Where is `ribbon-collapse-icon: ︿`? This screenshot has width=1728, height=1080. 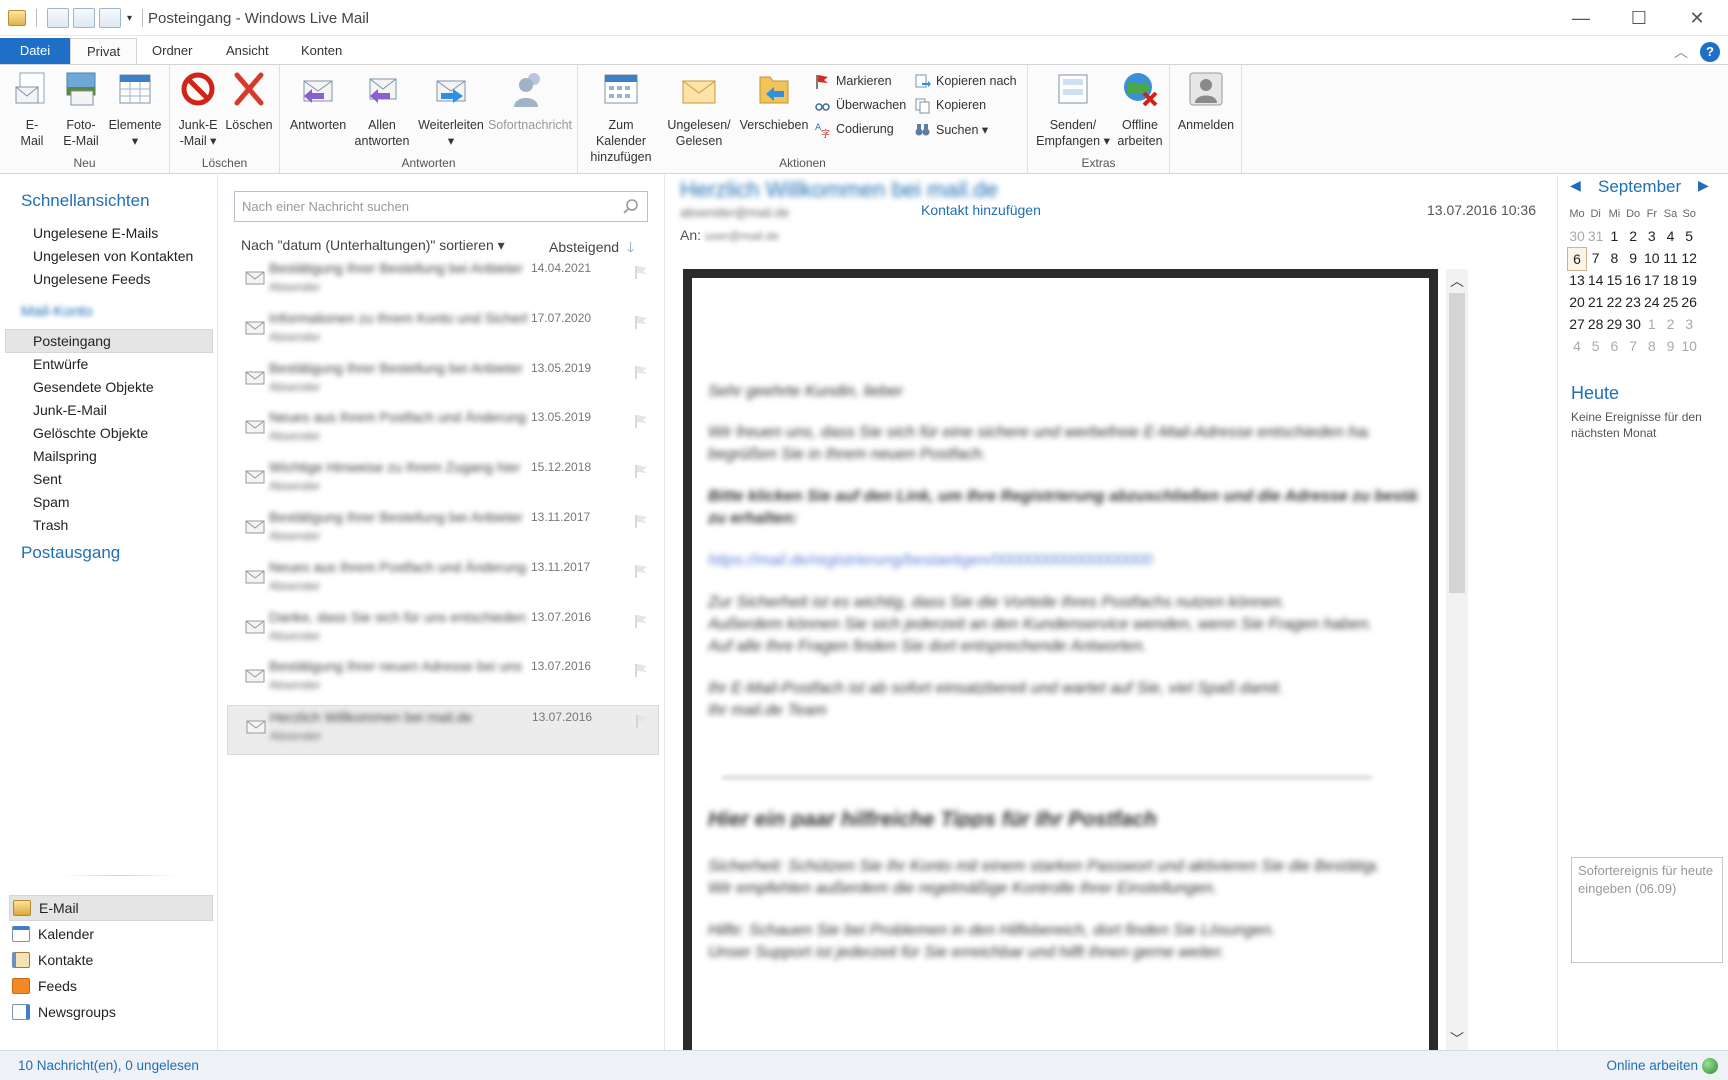 ribbon-collapse-icon: ︿ is located at coordinates (1681, 52).